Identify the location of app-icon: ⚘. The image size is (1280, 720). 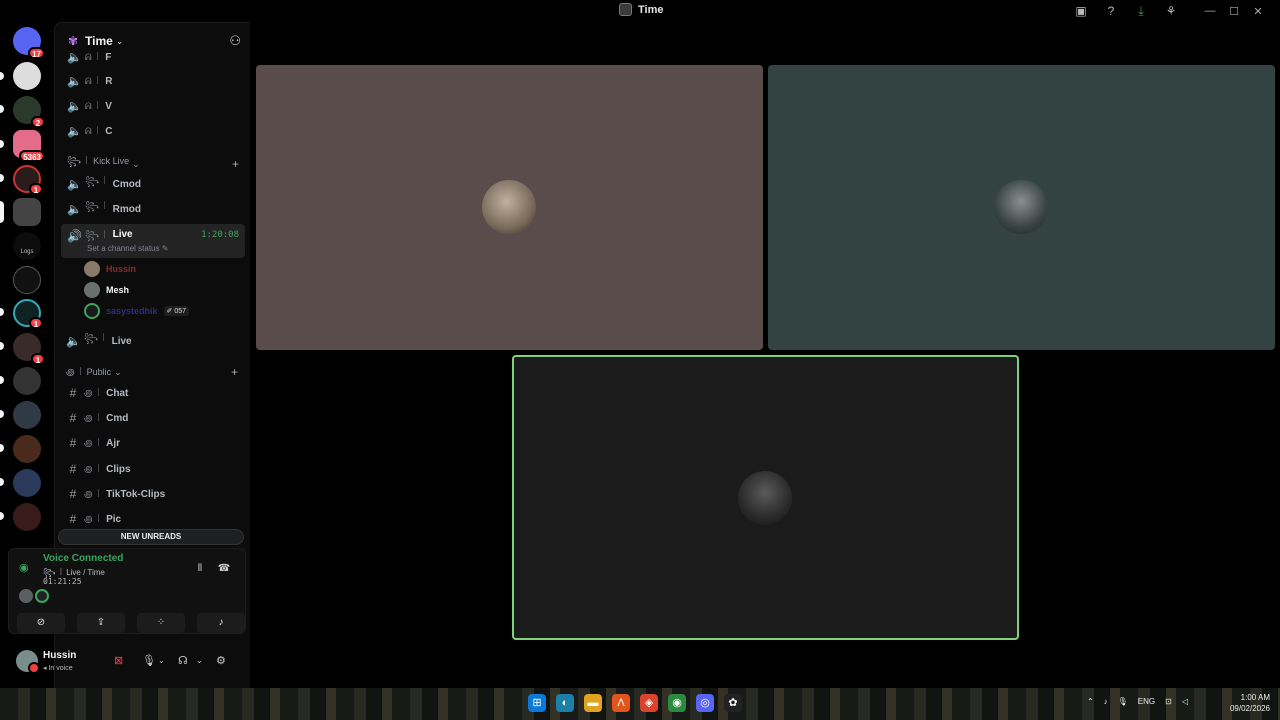
(1171, 11).